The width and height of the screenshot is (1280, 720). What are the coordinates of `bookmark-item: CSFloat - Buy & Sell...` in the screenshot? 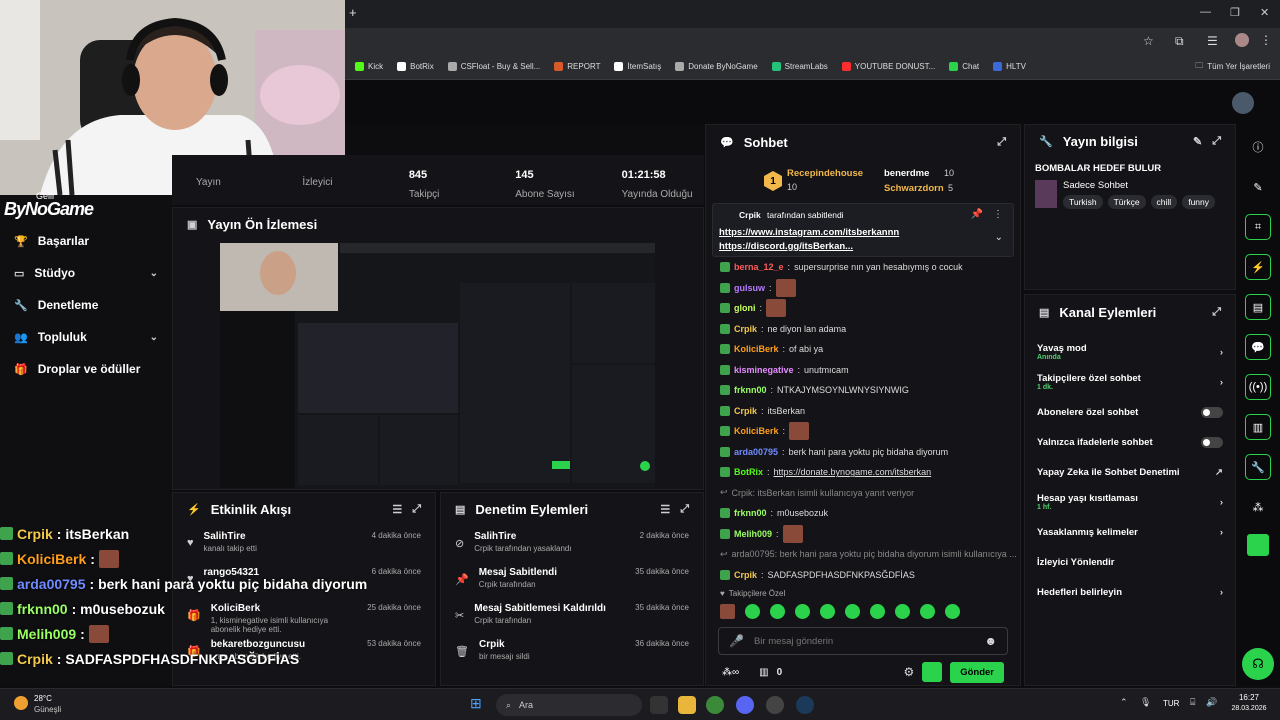 It's located at (493, 66).